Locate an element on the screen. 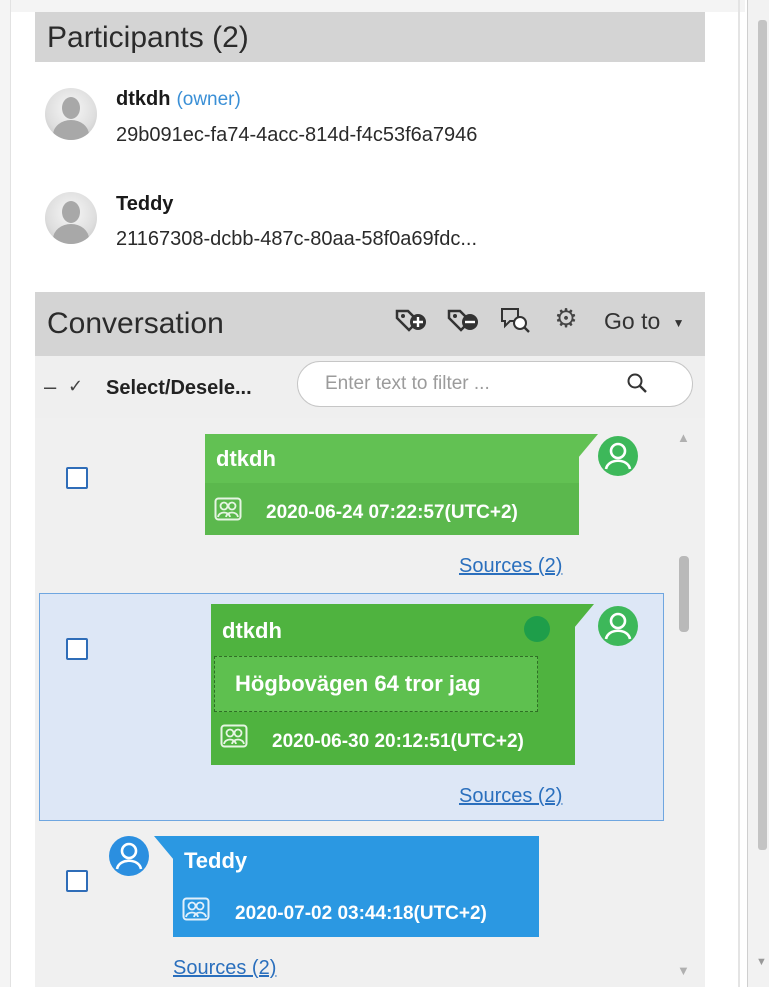 This screenshot has height=987, width=769. search-chat-icon is located at coordinates (515, 323).